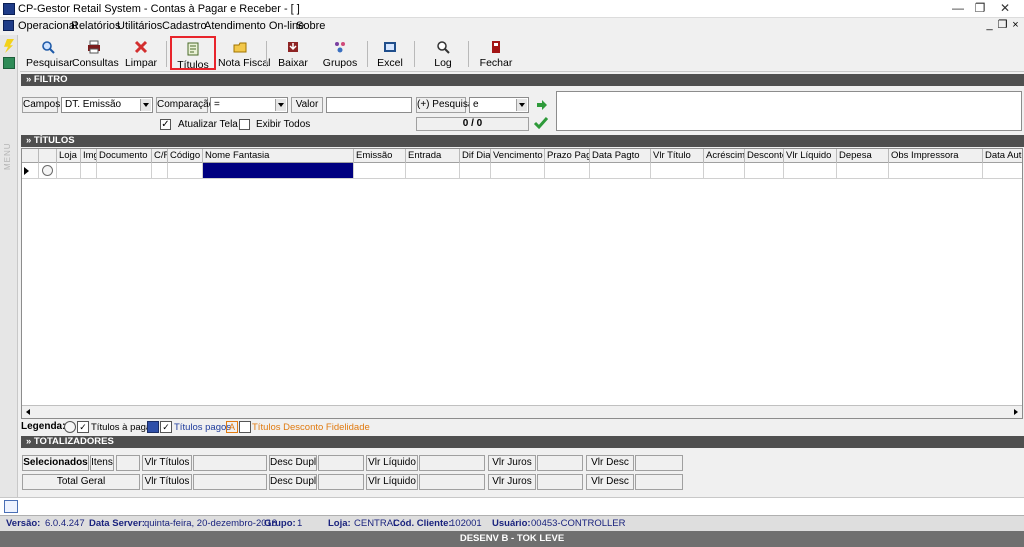 This screenshot has width=1024, height=547. What do you see at coordinates (70, 427) in the screenshot?
I see `radio-legend-icon` at bounding box center [70, 427].